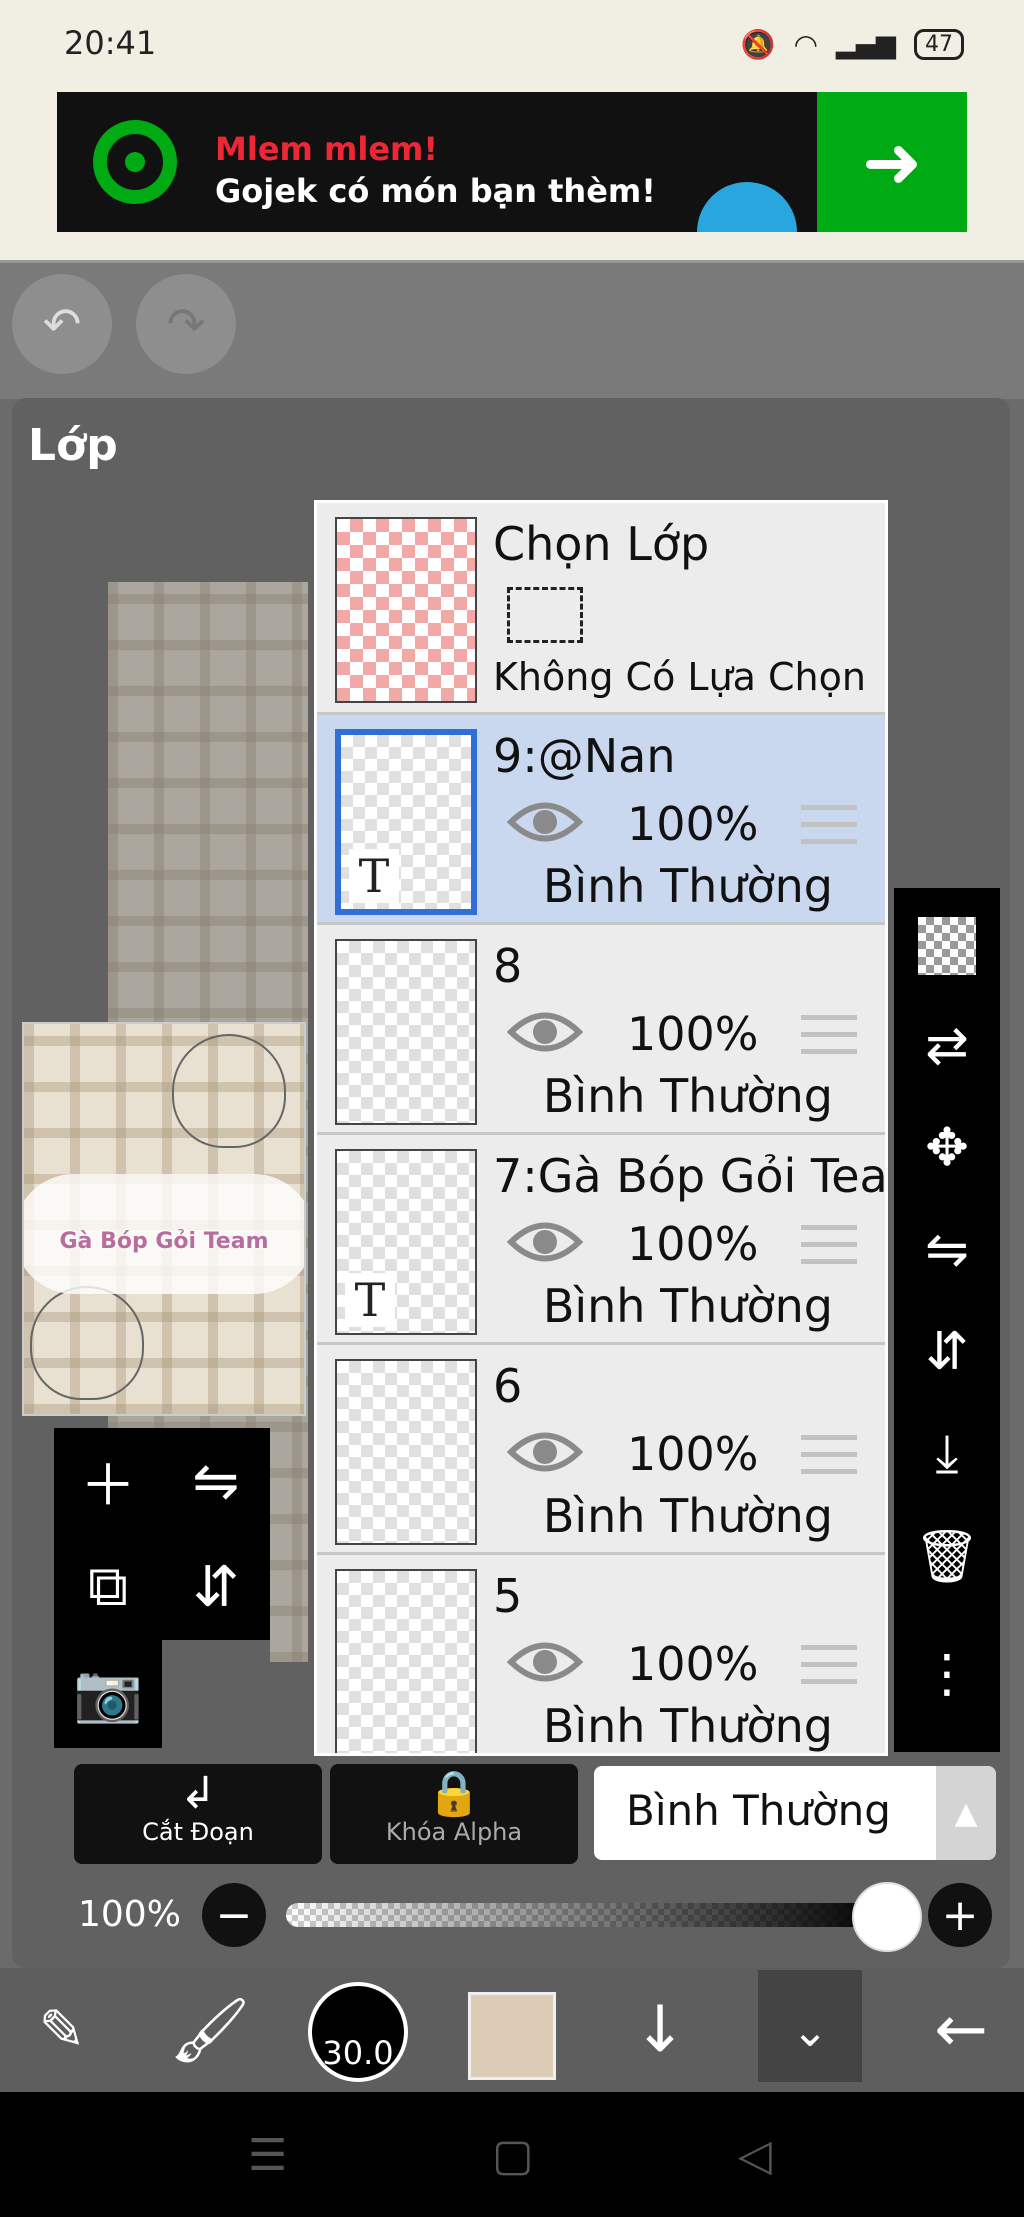 The height and width of the screenshot is (2217, 1024). Describe the element at coordinates (960, 1915) in the screenshot. I see `opacity-increase-button: +` at that location.